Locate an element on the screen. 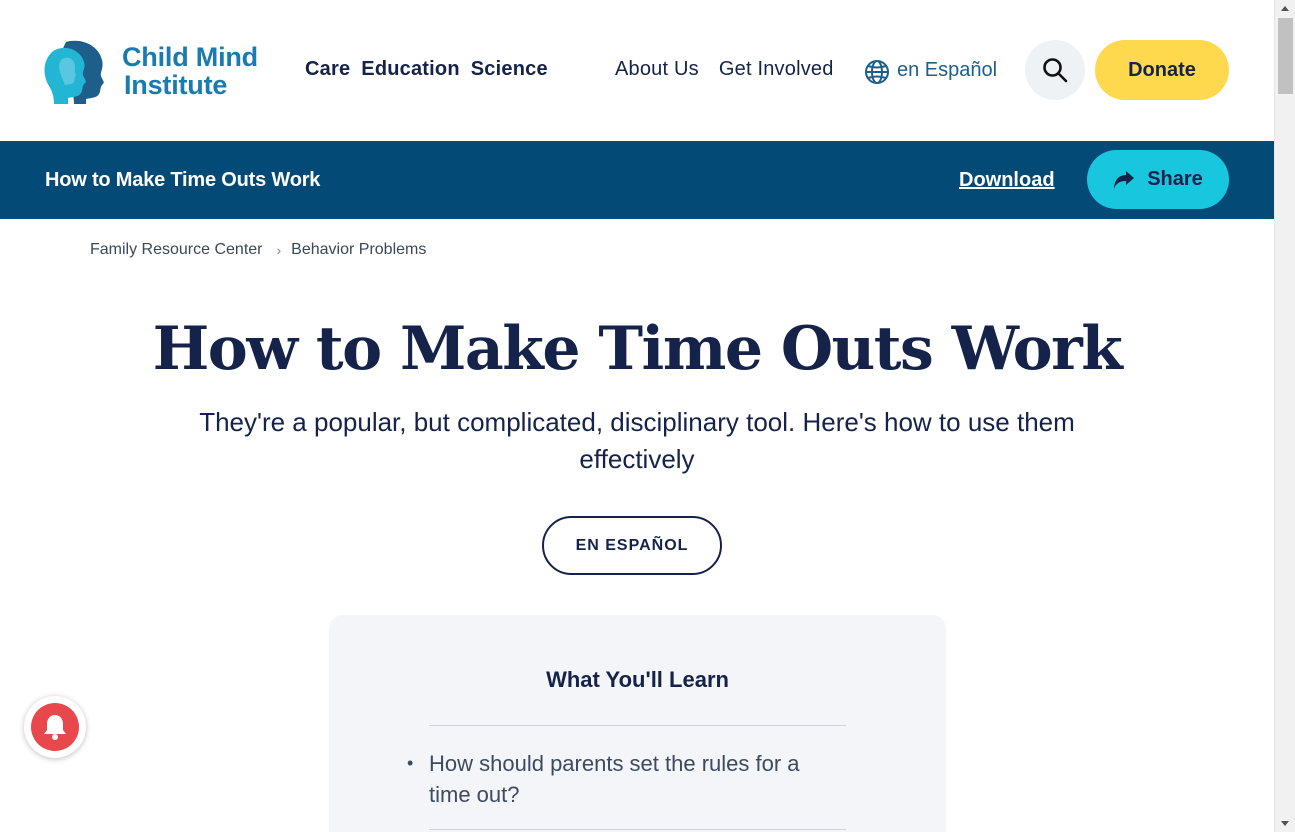  main-nav: Care Education Science is located at coordinates (426, 69).